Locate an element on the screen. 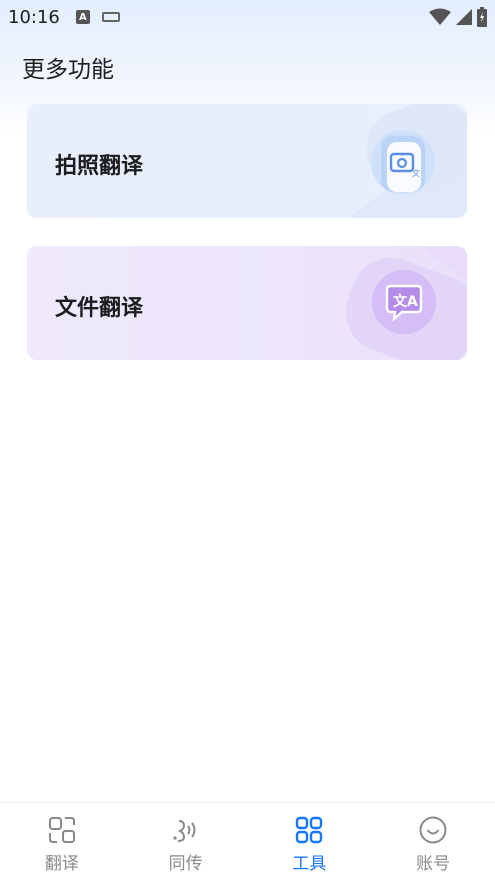  nav-label: 账号 is located at coordinates (433, 864).